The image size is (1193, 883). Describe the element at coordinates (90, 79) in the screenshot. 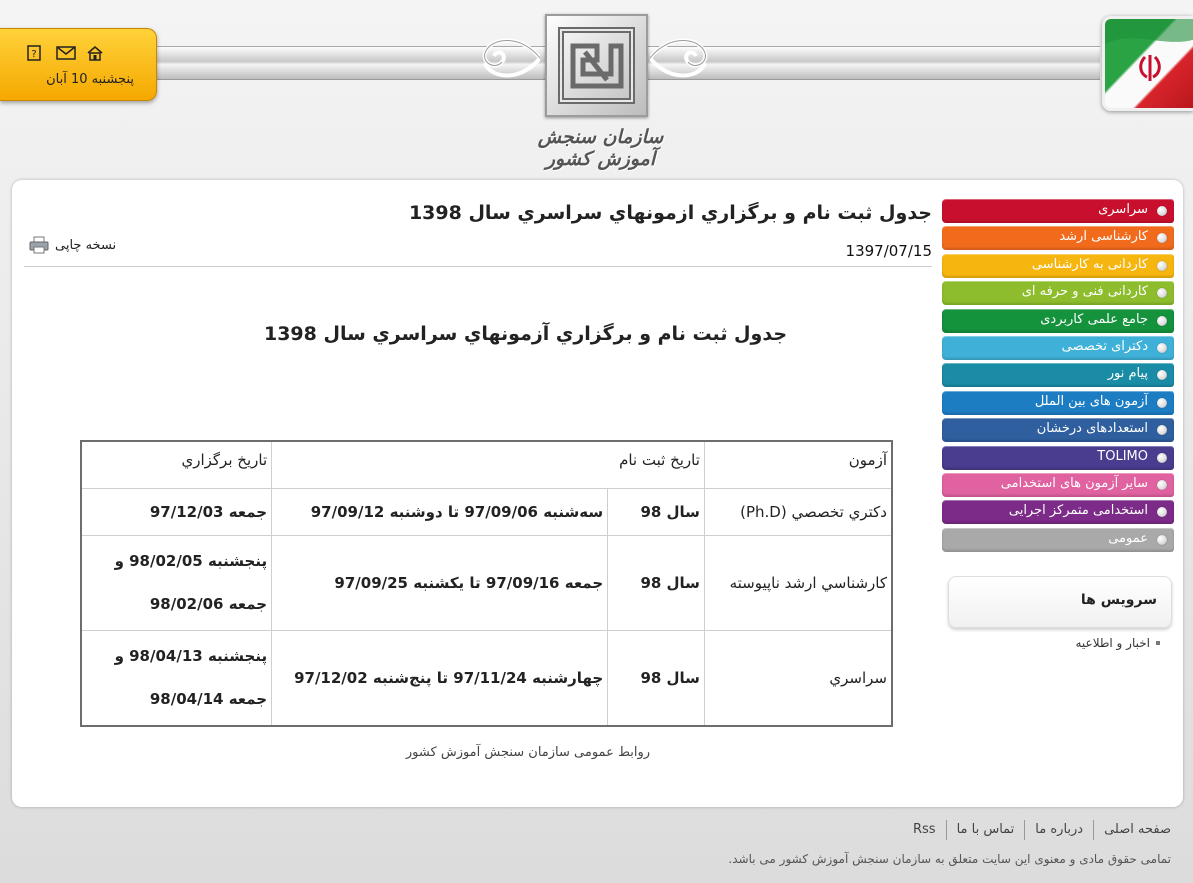

I see `current-date: پنجشنبه 10 آبان` at that location.